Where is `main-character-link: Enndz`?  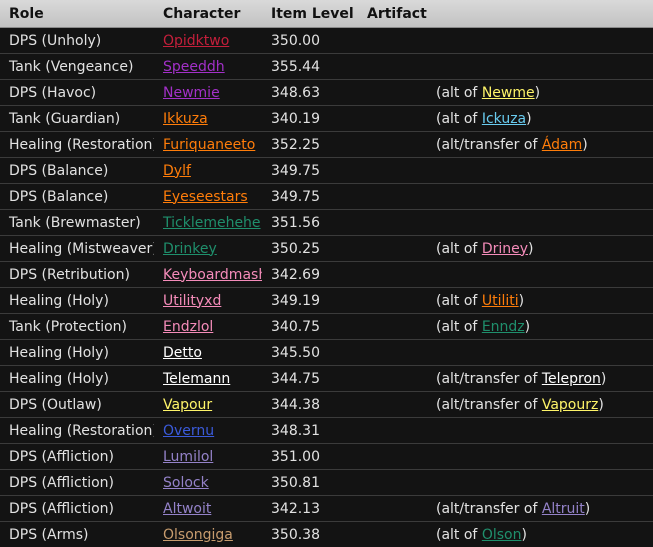 main-character-link: Enndz is located at coordinates (503, 327).